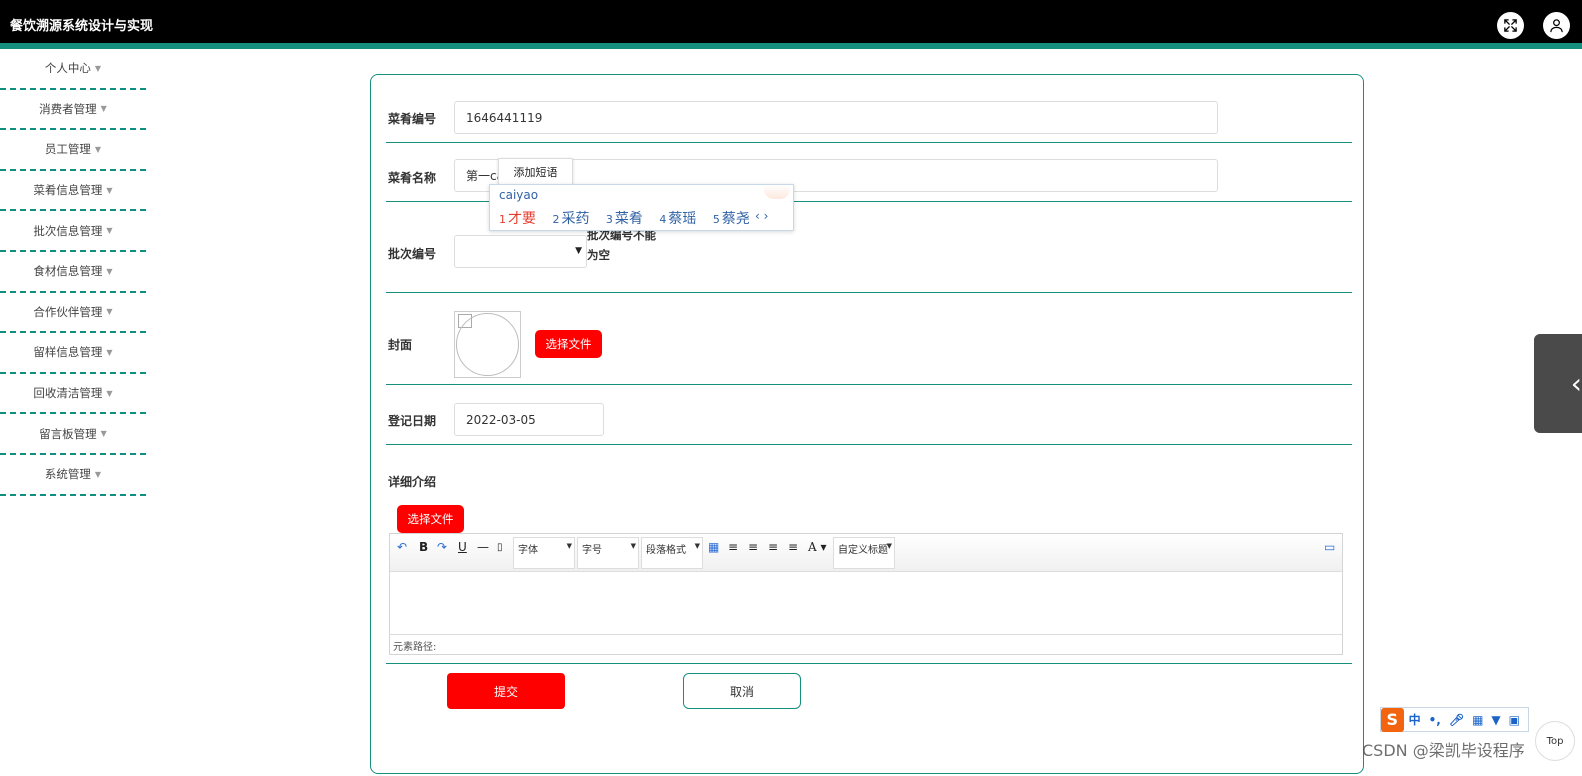 Image resolution: width=1582 pixels, height=776 pixels. I want to click on watermark: CSDN @梁凯毕设程序, so click(1443, 750).